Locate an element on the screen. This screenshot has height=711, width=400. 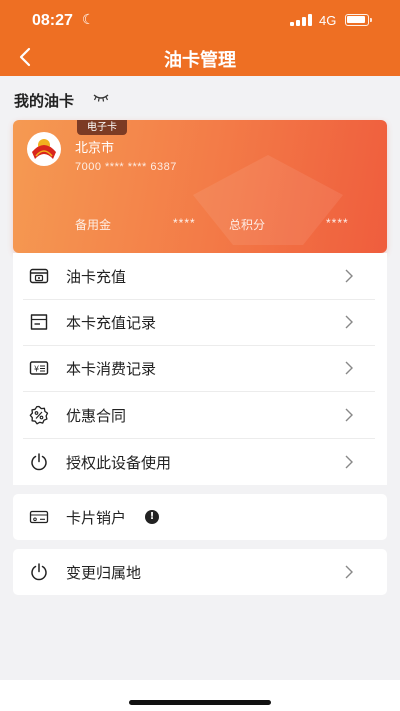
menu-item-label: 本卡充值记录 is located at coordinates (111, 323).